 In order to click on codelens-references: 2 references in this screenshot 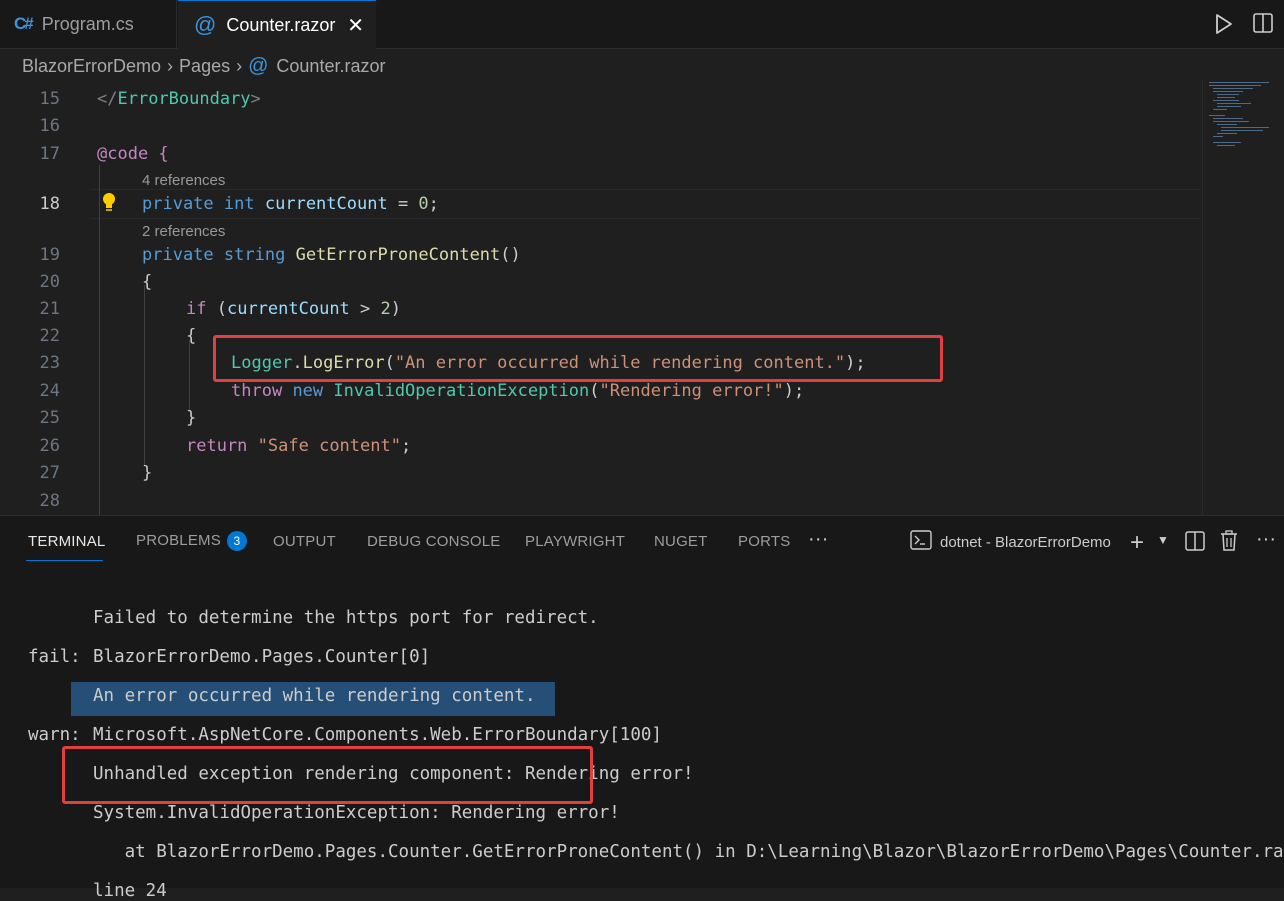, I will do `click(183, 231)`.